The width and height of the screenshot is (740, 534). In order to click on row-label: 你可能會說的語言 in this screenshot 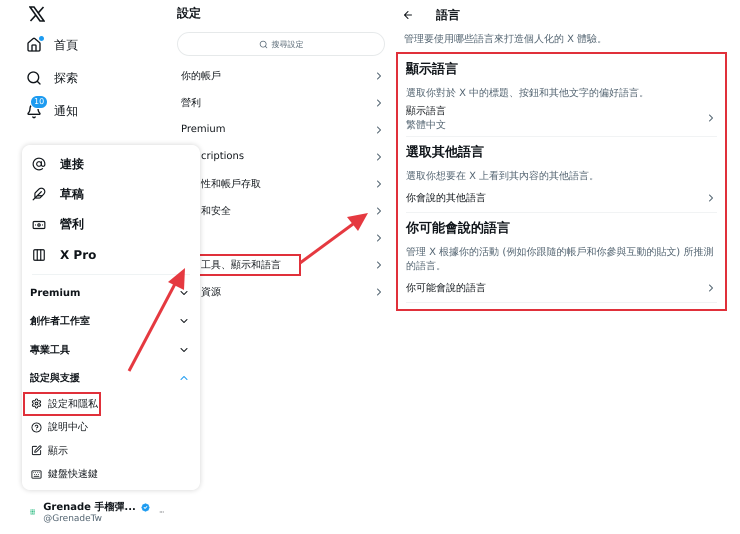, I will do `click(446, 288)`.